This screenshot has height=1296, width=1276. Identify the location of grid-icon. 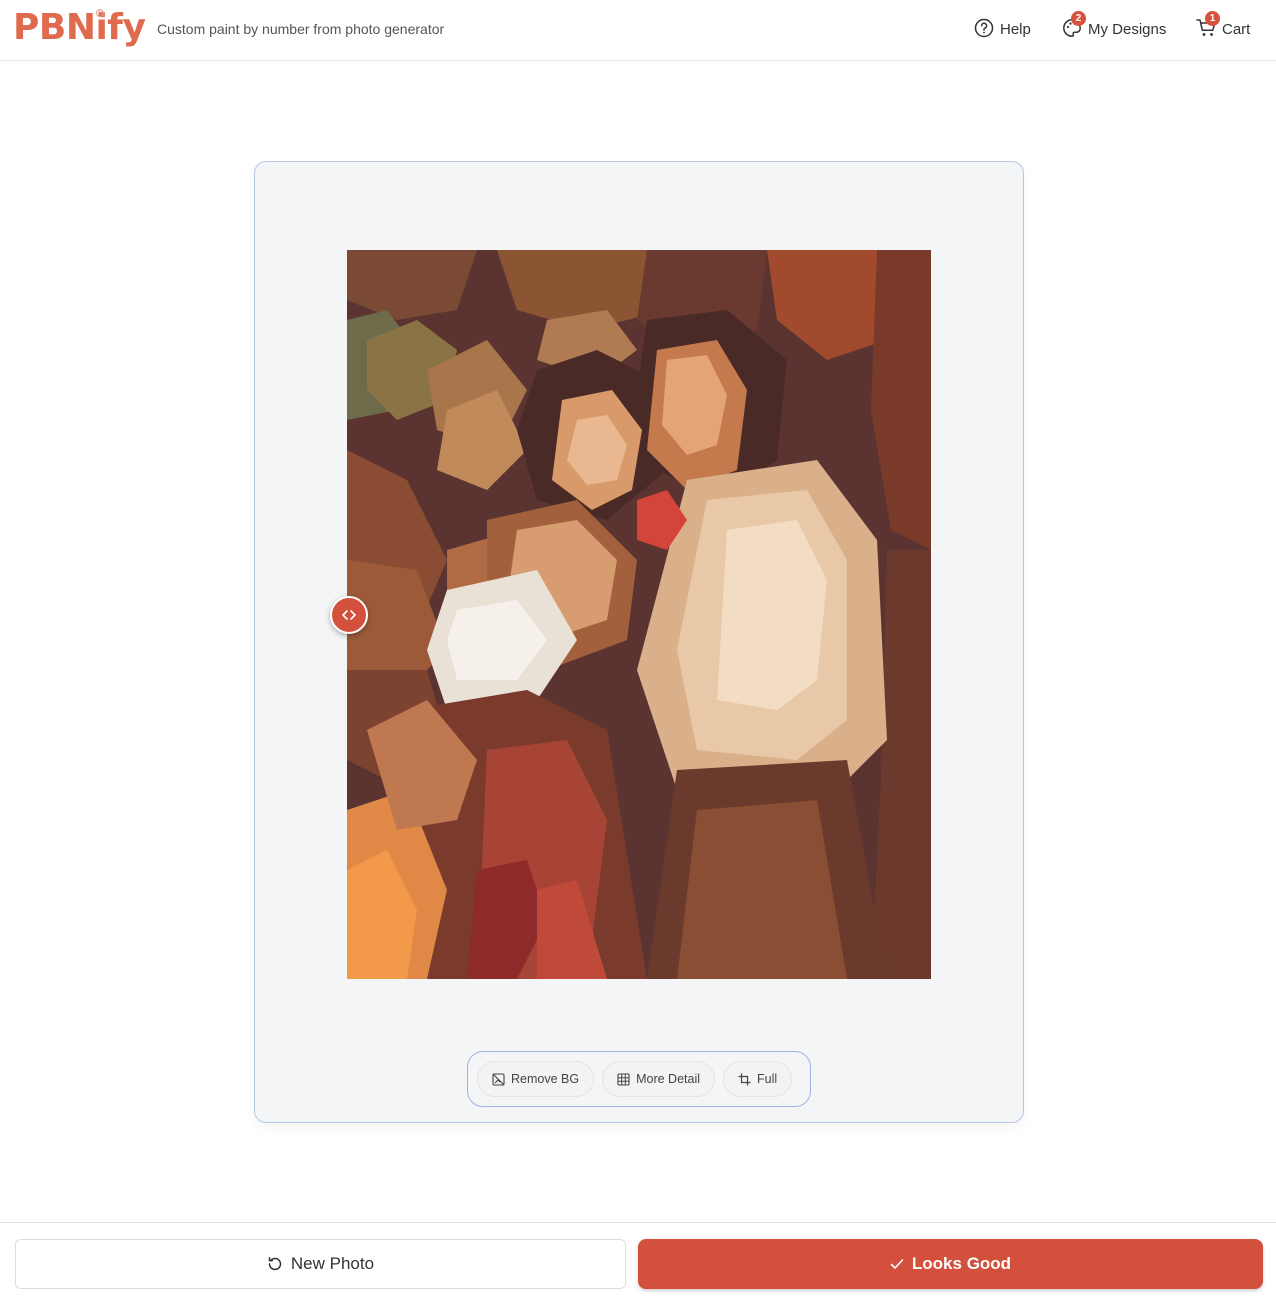
(623, 1079).